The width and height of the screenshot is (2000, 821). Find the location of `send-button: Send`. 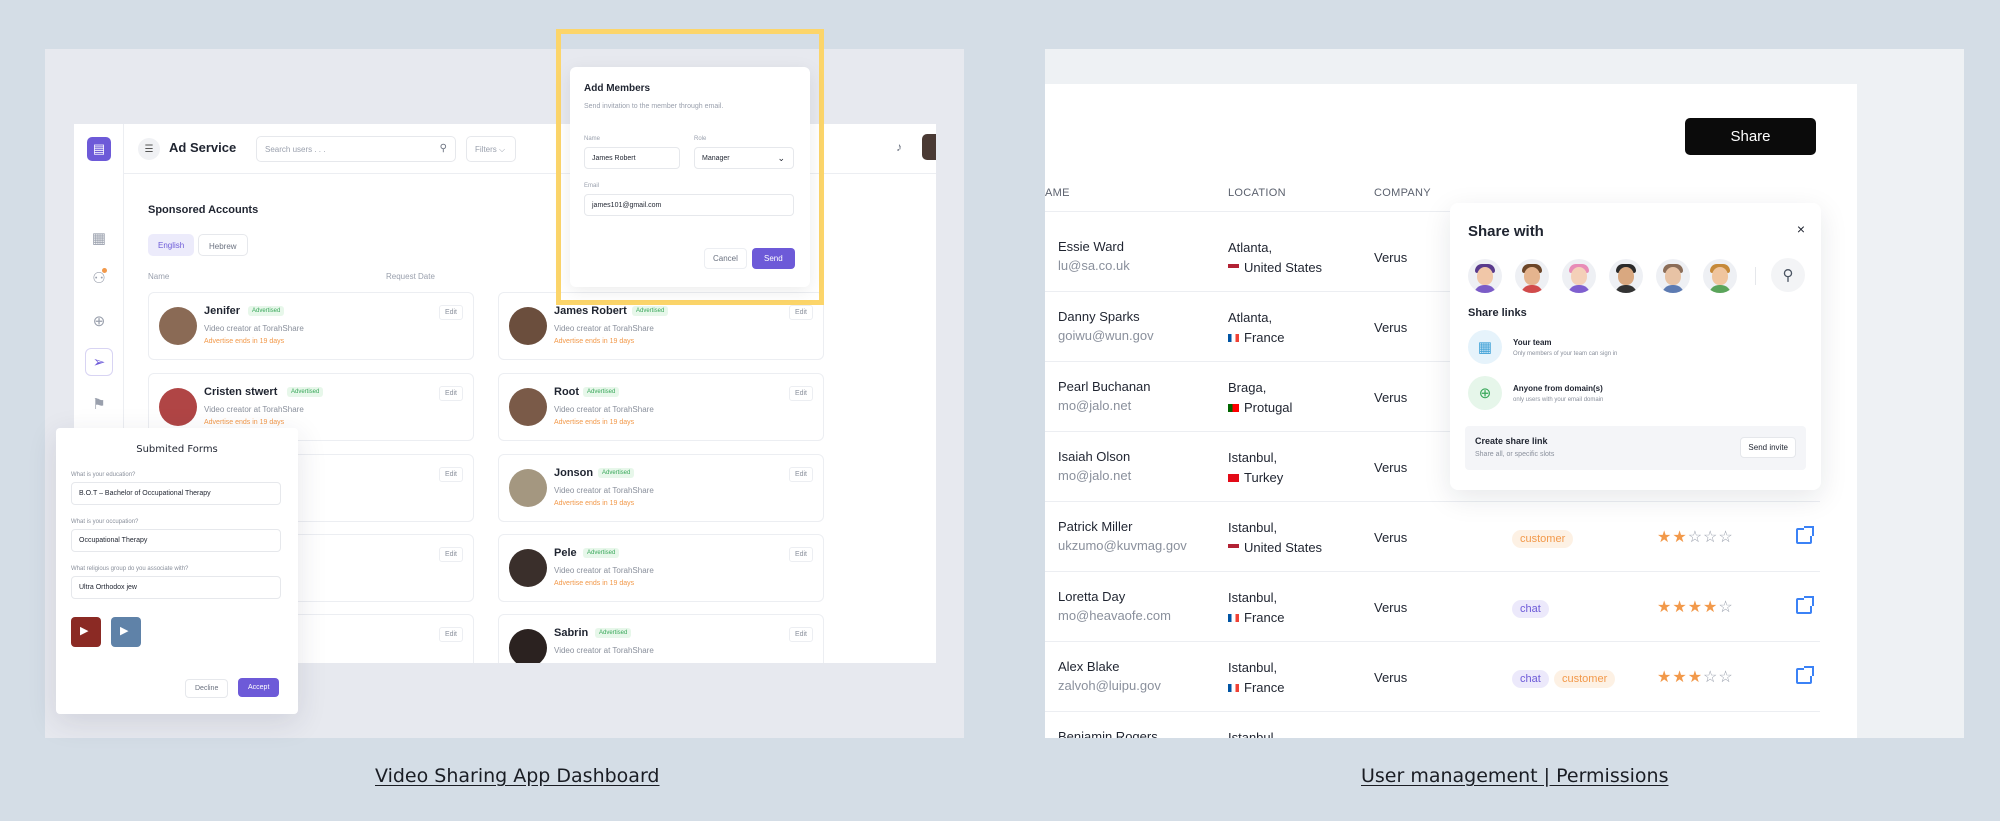

send-button: Send is located at coordinates (773, 258).